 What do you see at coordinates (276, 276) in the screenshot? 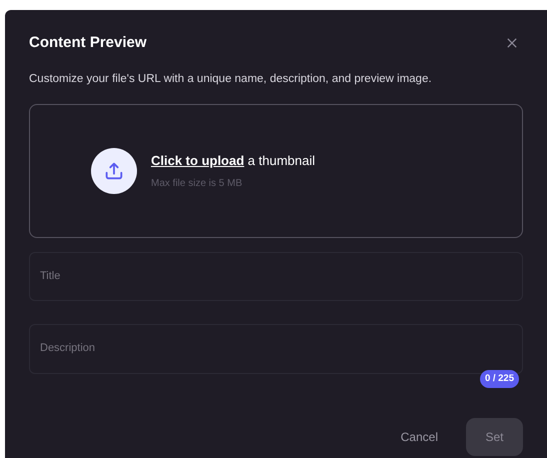
I see `title-field: Title` at bounding box center [276, 276].